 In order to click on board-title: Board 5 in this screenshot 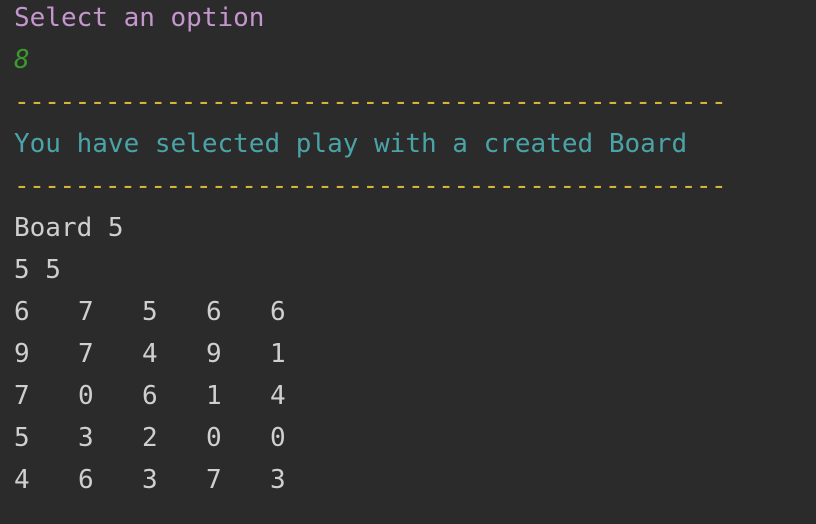, I will do `click(69, 228)`.